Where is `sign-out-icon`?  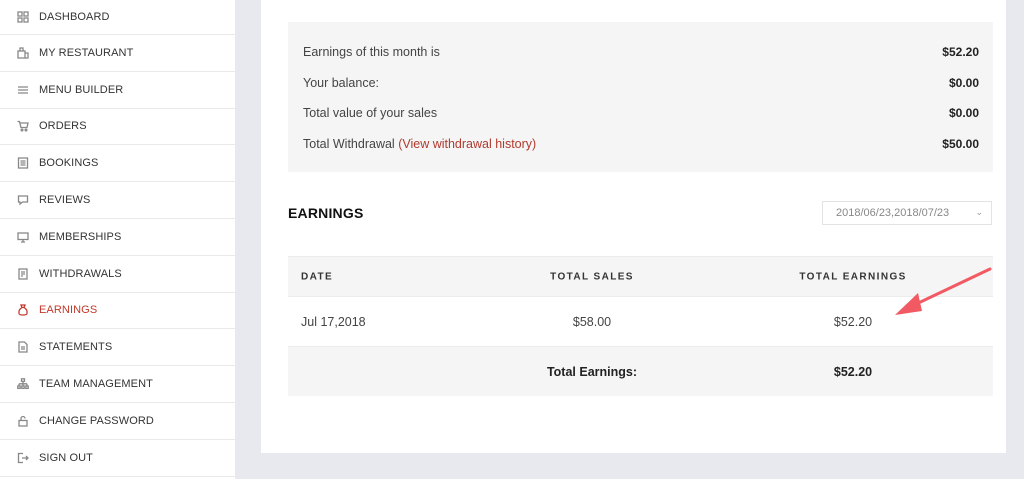
sign-out-icon is located at coordinates (23, 458).